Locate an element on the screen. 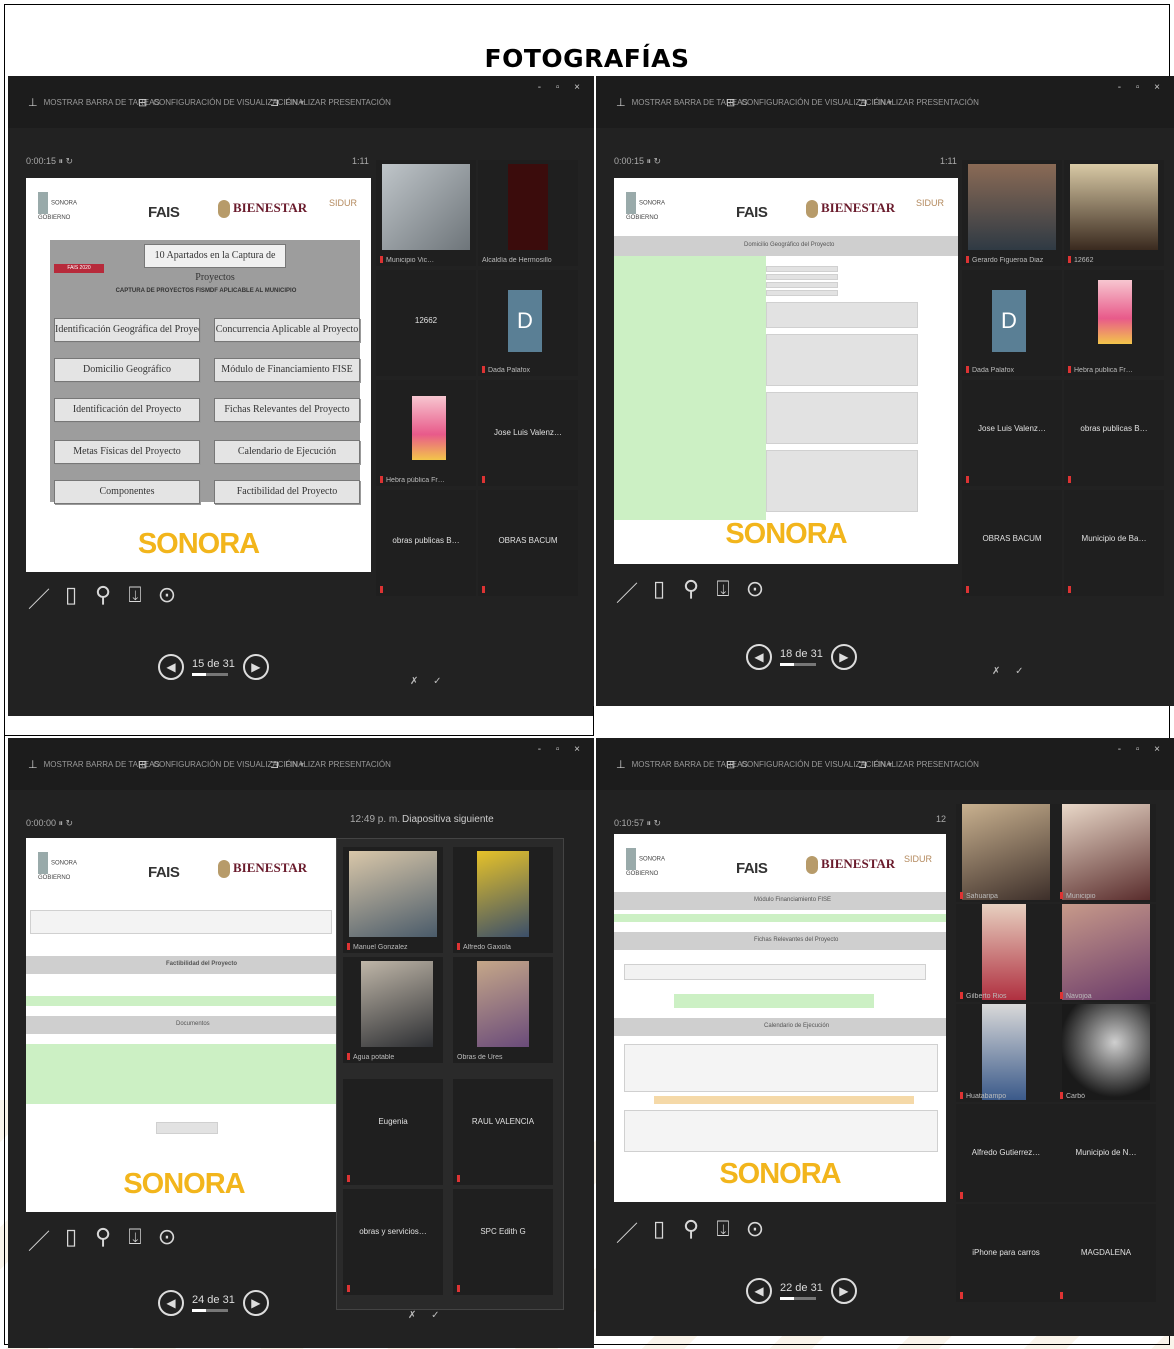 The image size is (1174, 1349). sidur-logo: SIDUR is located at coordinates (917, 859).